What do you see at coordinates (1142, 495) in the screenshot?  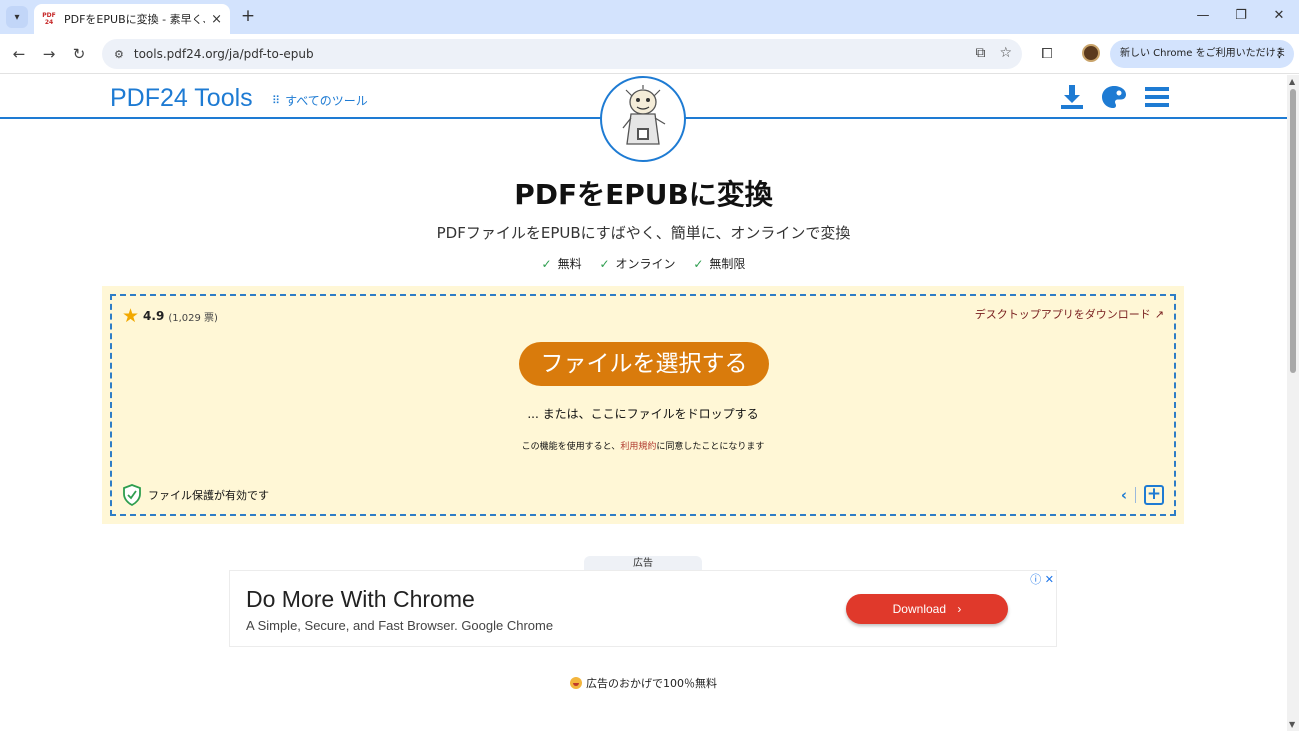 I see `dropzone-actions: ‹ +` at bounding box center [1142, 495].